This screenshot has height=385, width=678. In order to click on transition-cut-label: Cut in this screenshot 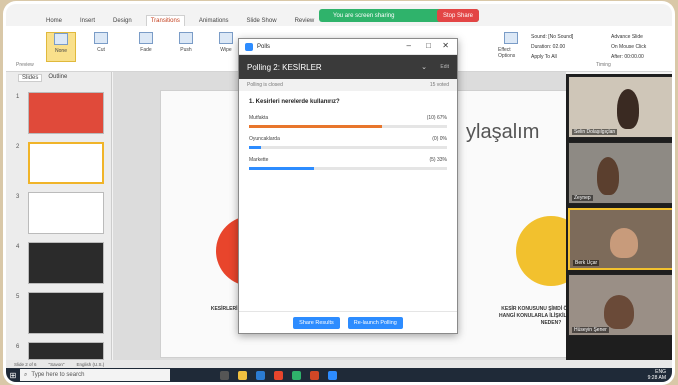, I will do `click(101, 50)`.